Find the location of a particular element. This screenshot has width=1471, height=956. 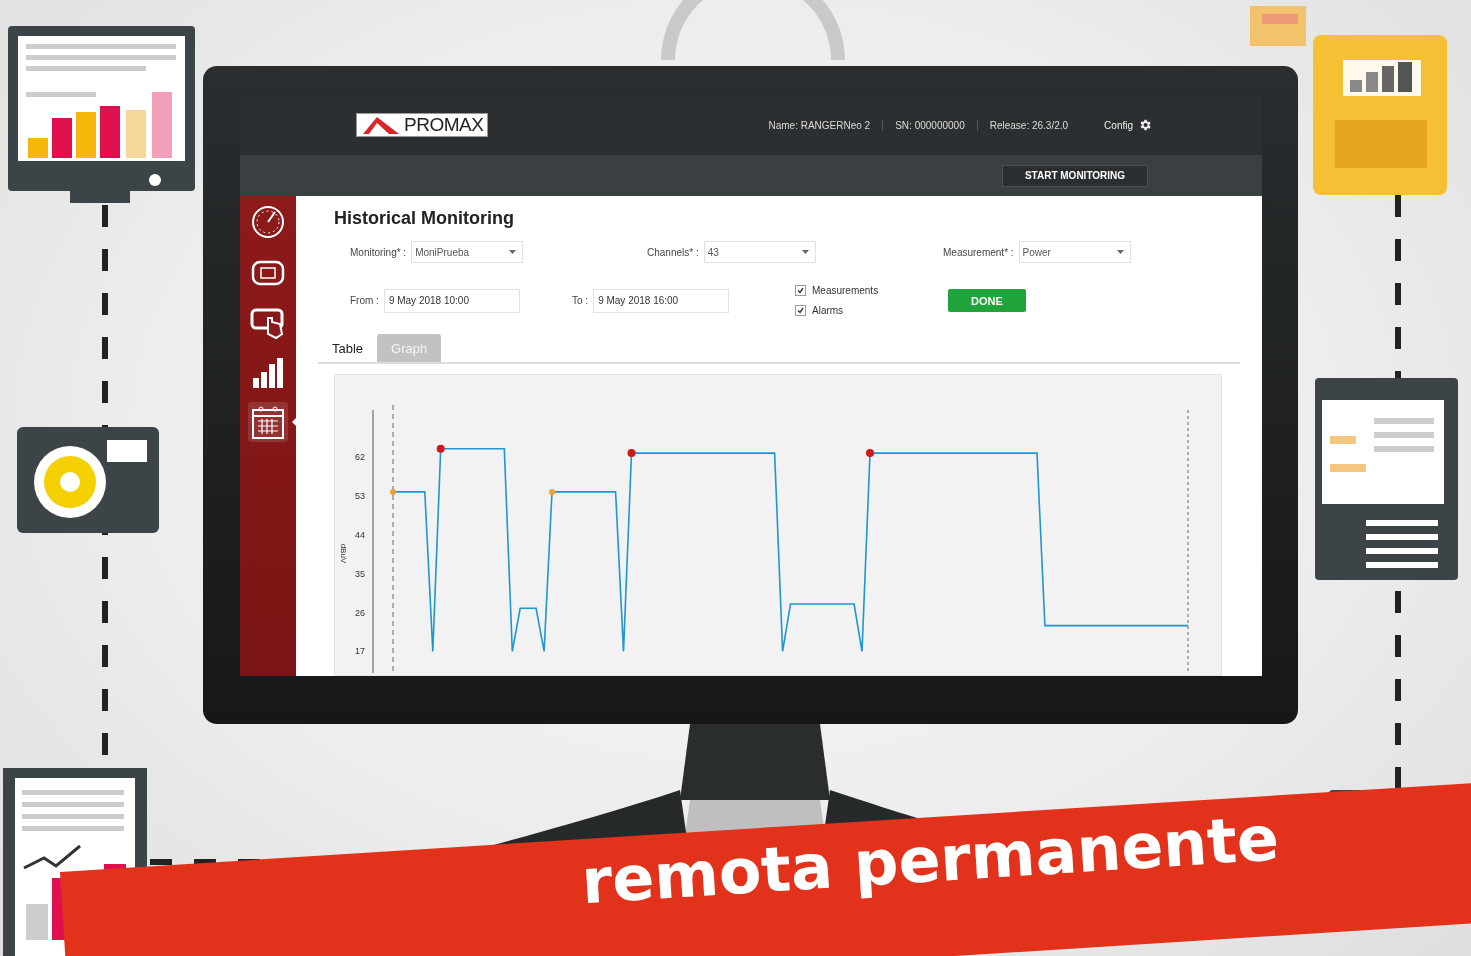

dropdown-select: 43 is located at coordinates (759, 252).